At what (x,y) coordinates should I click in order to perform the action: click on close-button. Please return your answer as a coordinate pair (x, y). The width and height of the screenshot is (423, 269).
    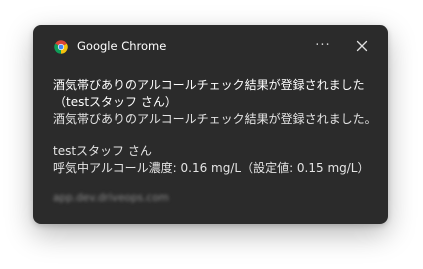
    Looking at the image, I should click on (362, 46).